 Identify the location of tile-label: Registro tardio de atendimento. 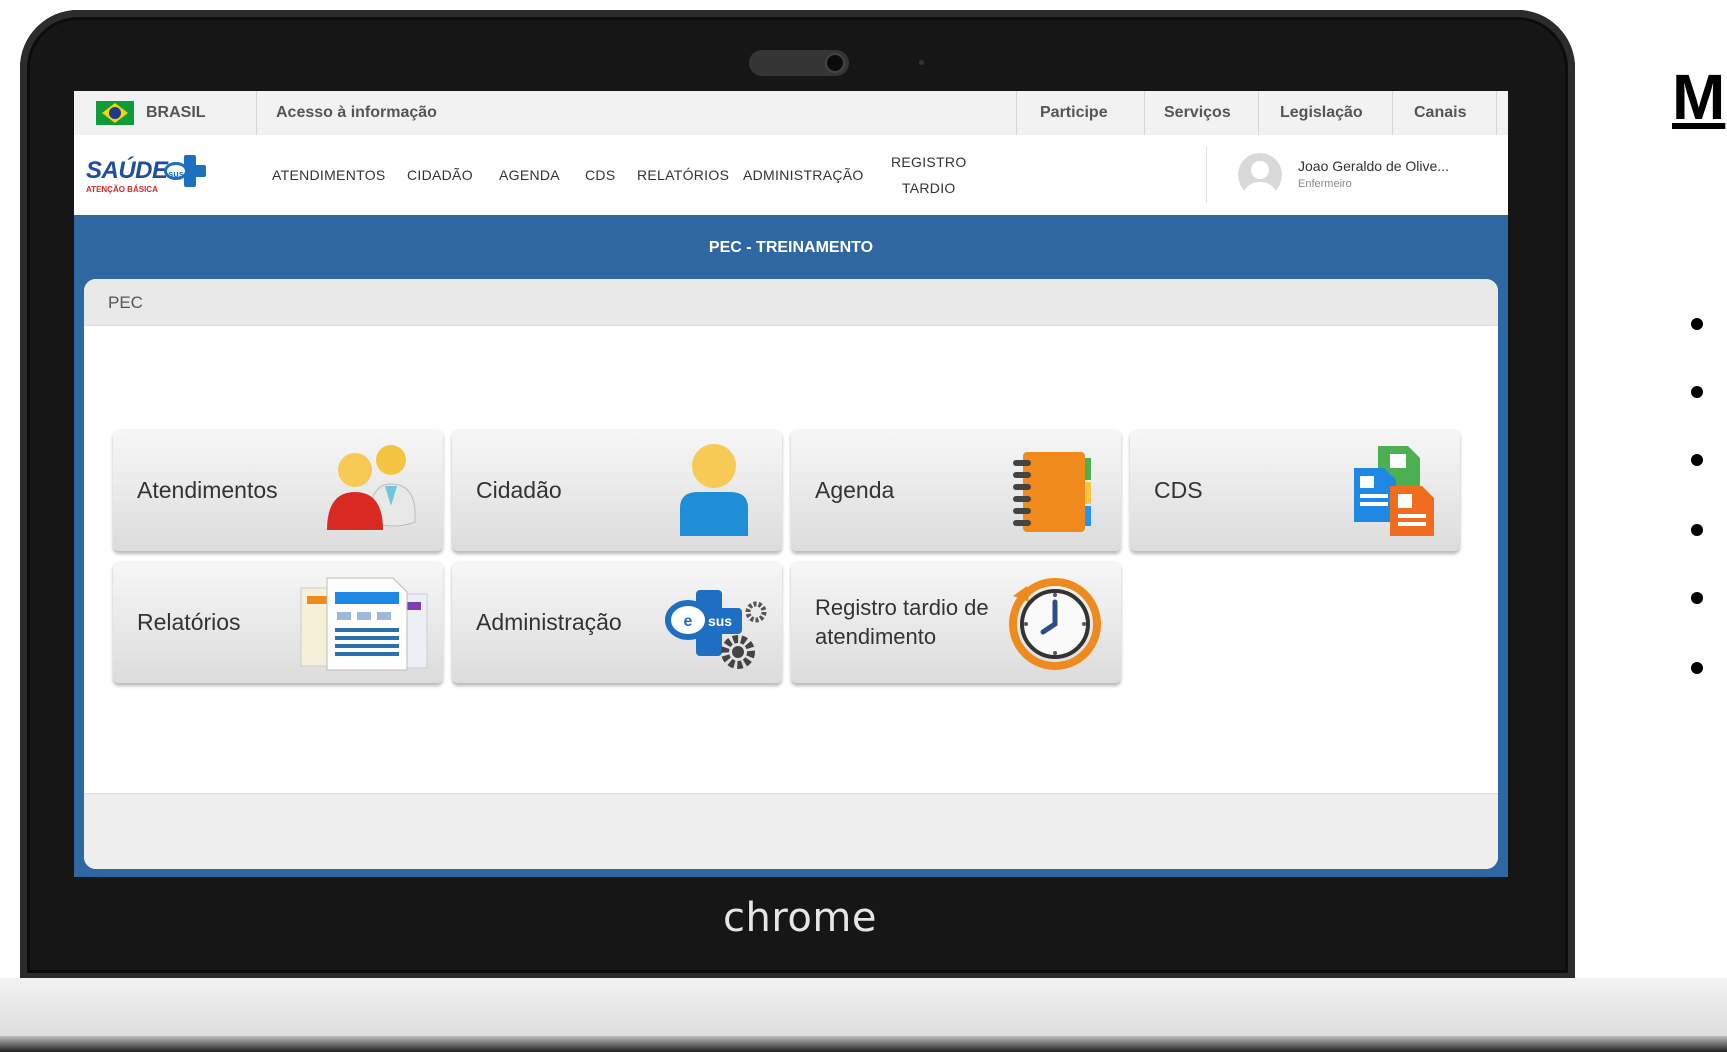
(902, 622).